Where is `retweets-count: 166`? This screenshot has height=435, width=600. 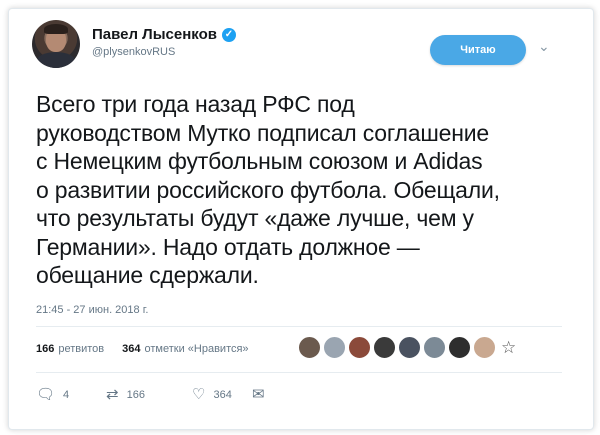 retweets-count: 166 is located at coordinates (45, 349).